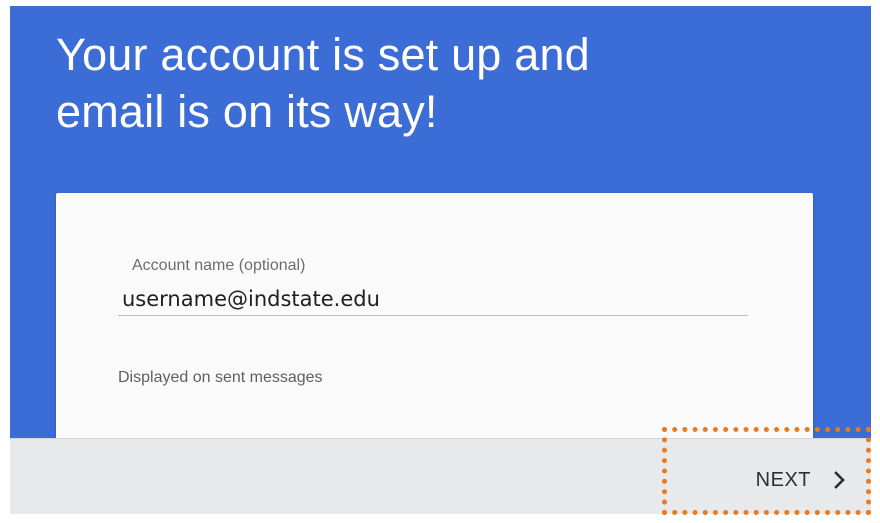  What do you see at coordinates (440, 476) in the screenshot?
I see `bottom-navigation-bar: NEXT` at bounding box center [440, 476].